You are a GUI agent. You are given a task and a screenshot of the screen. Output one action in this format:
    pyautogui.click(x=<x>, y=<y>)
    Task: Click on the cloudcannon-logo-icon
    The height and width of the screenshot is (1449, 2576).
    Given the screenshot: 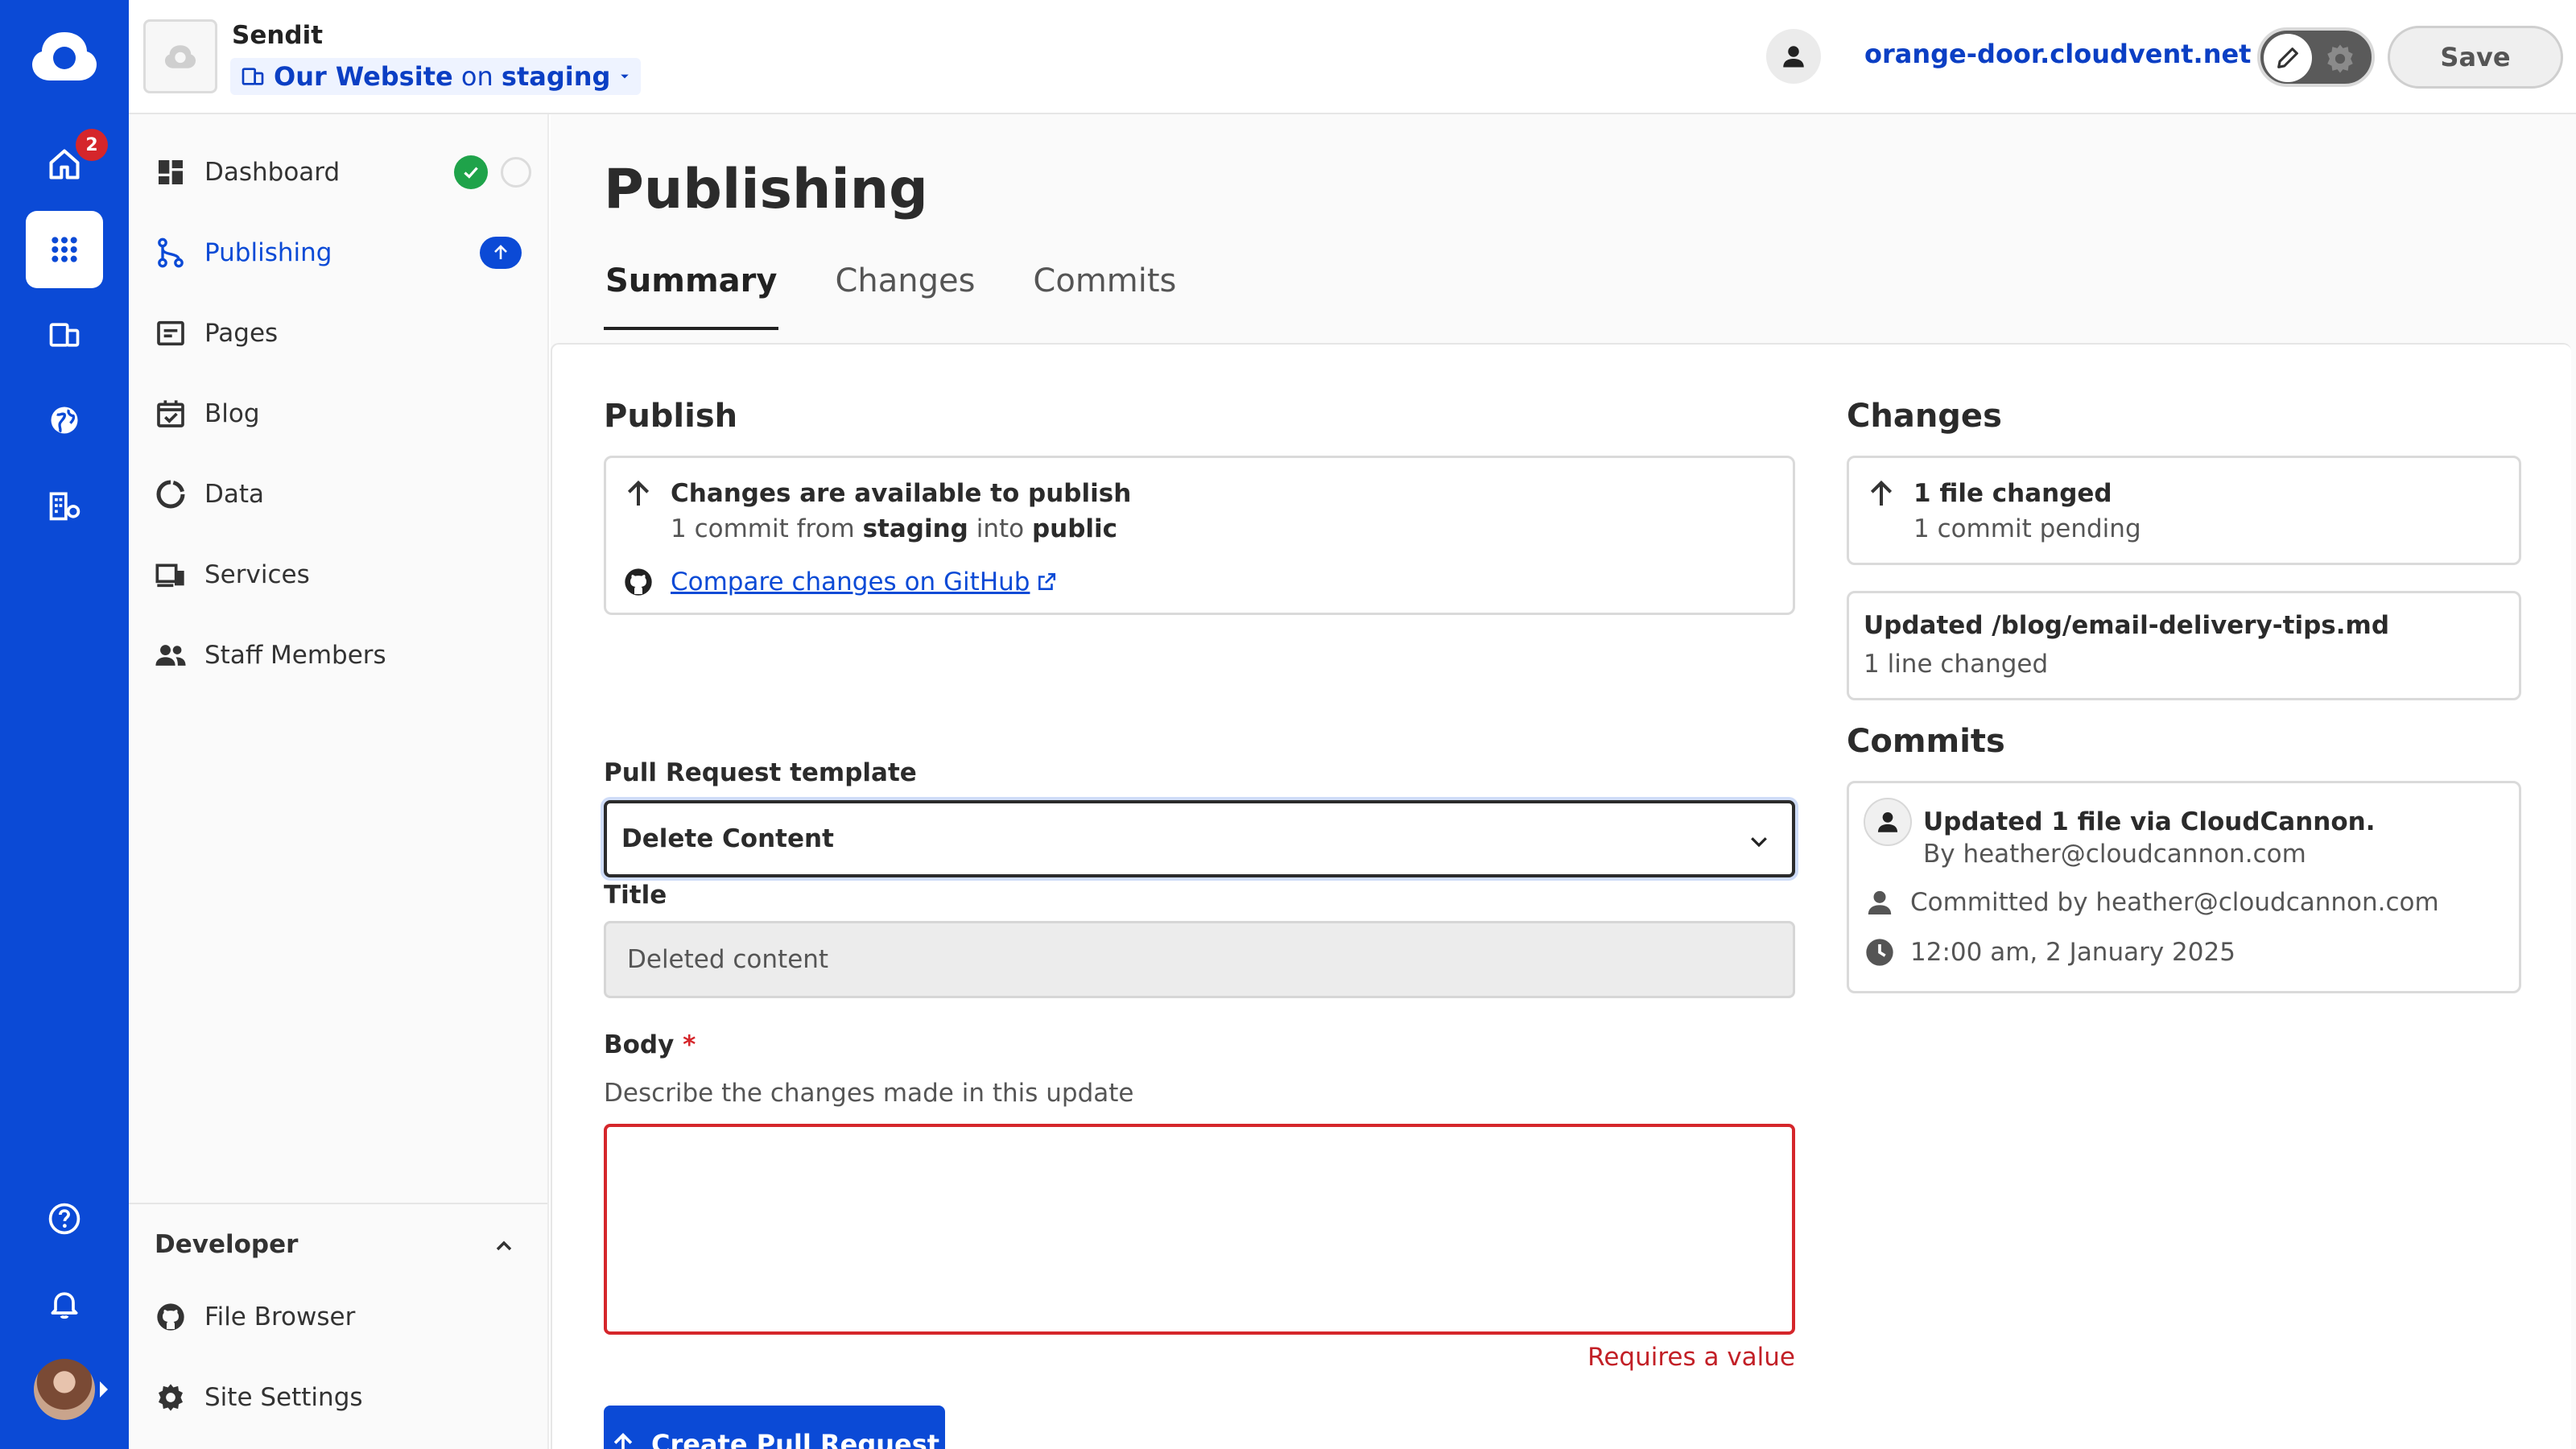 What is the action you would take?
    pyautogui.click(x=64, y=55)
    